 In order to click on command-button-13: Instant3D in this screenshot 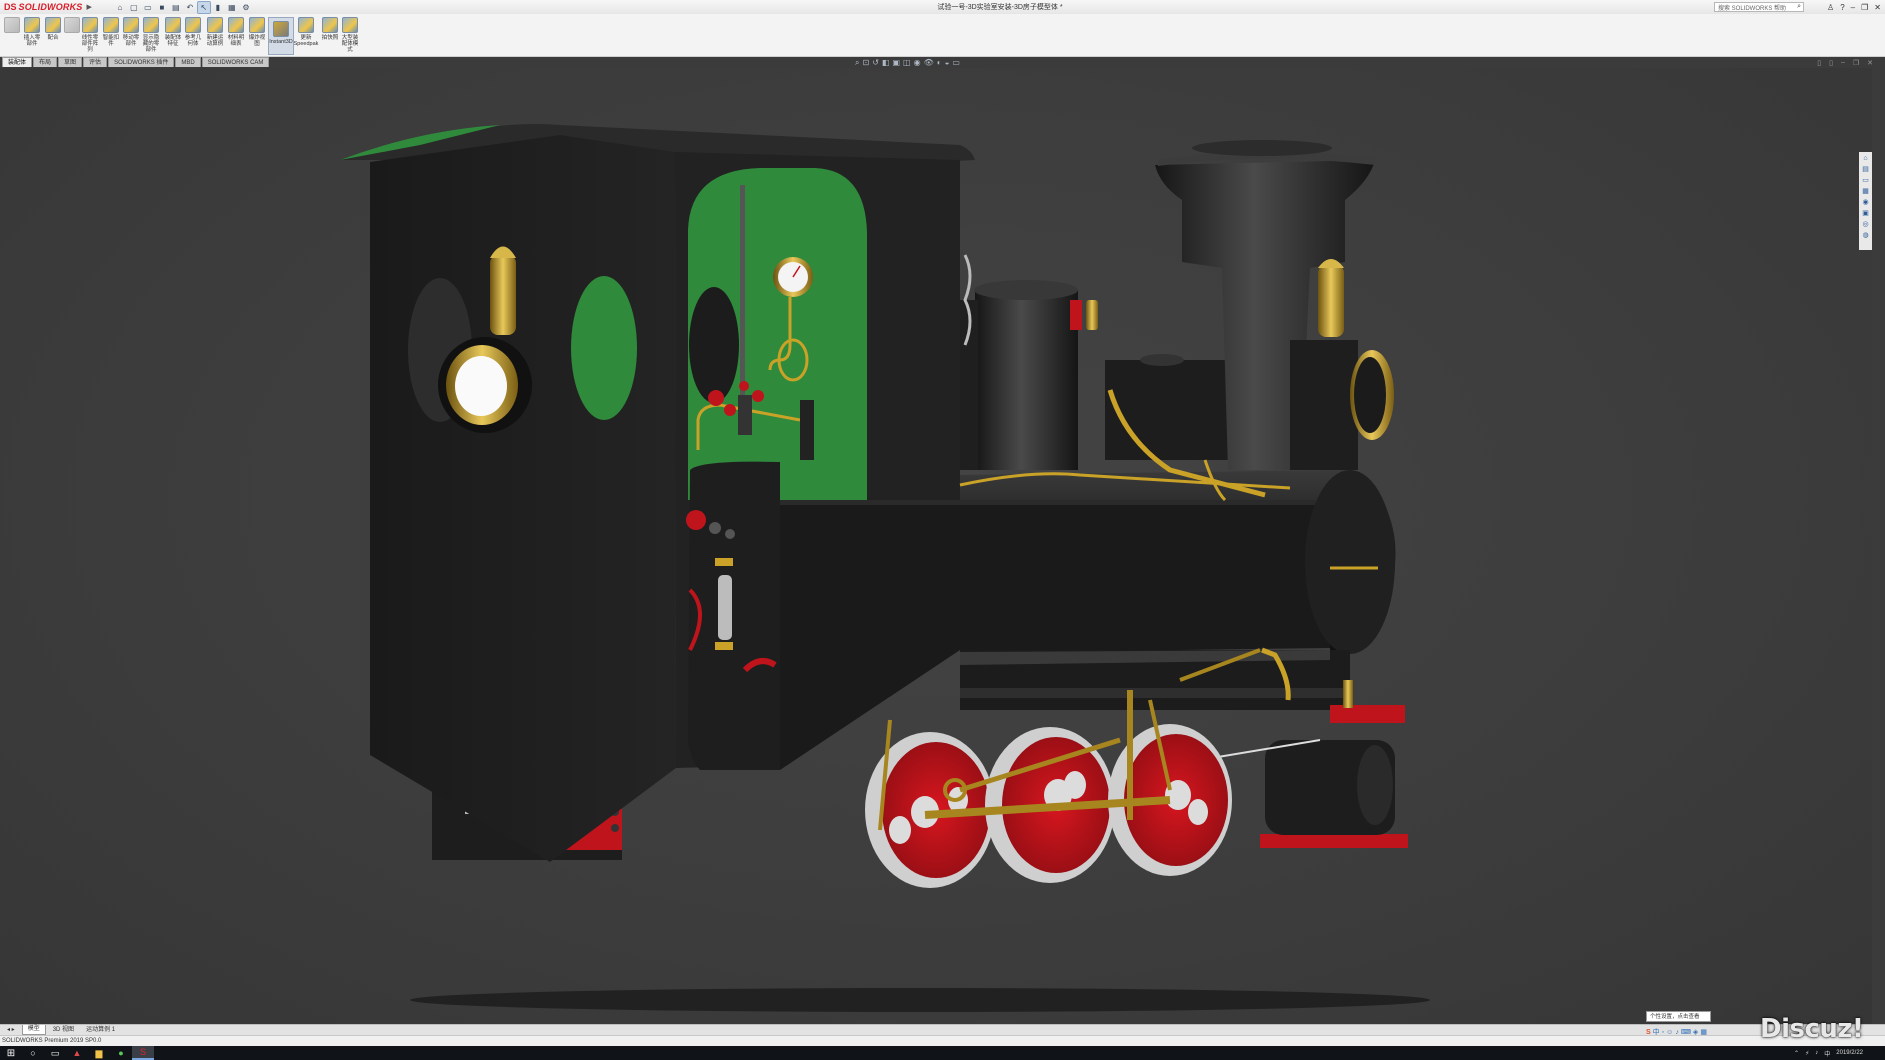, I will do `click(281, 36)`.